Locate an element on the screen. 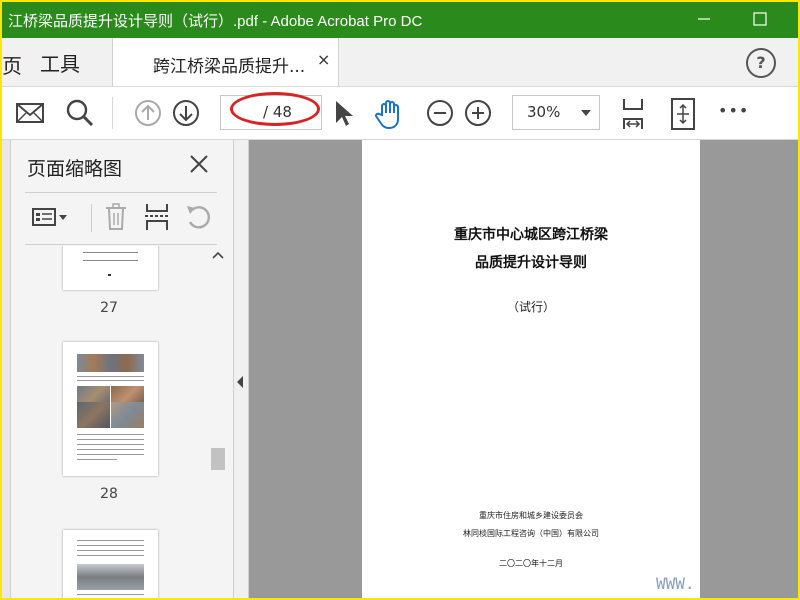 This screenshot has width=800, height=600. chevron-left-icon is located at coordinates (240, 382).